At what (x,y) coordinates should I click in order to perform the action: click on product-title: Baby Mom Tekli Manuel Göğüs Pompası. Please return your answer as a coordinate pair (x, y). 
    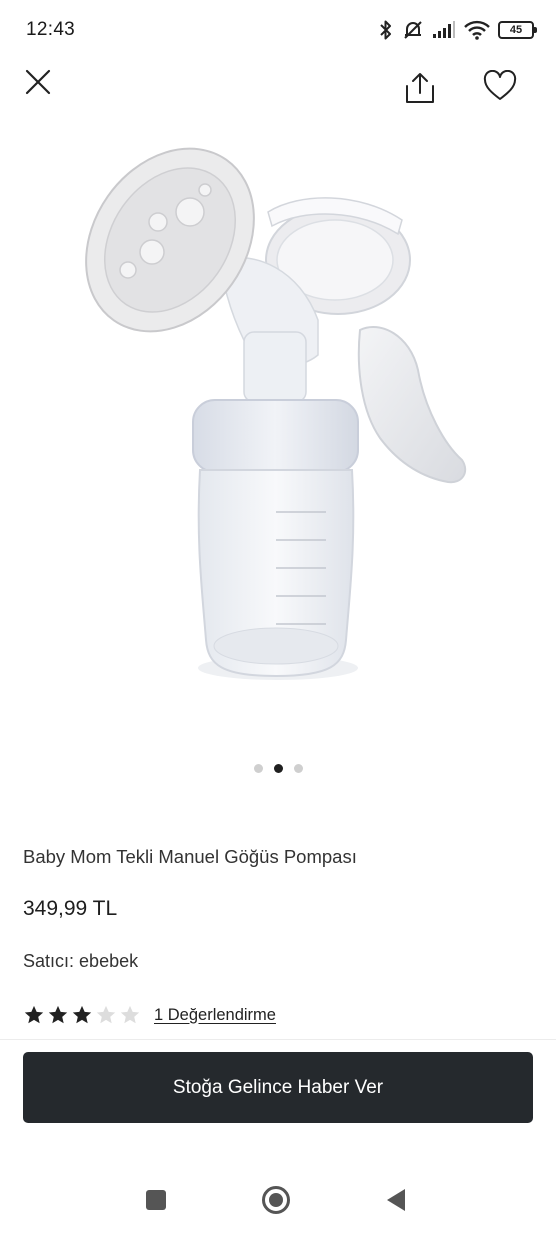
    Looking at the image, I should click on (190, 856).